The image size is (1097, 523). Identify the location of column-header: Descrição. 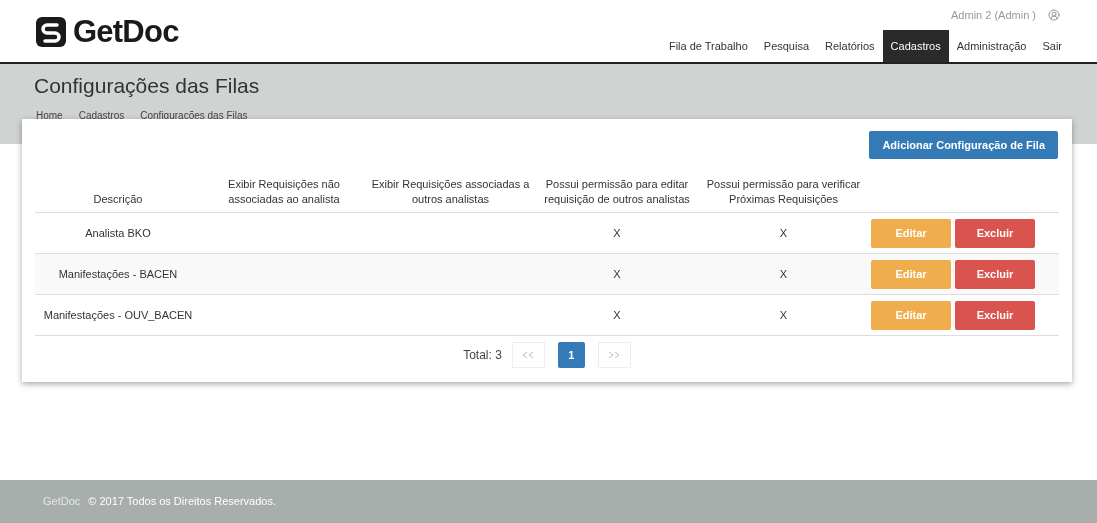
(118, 199).